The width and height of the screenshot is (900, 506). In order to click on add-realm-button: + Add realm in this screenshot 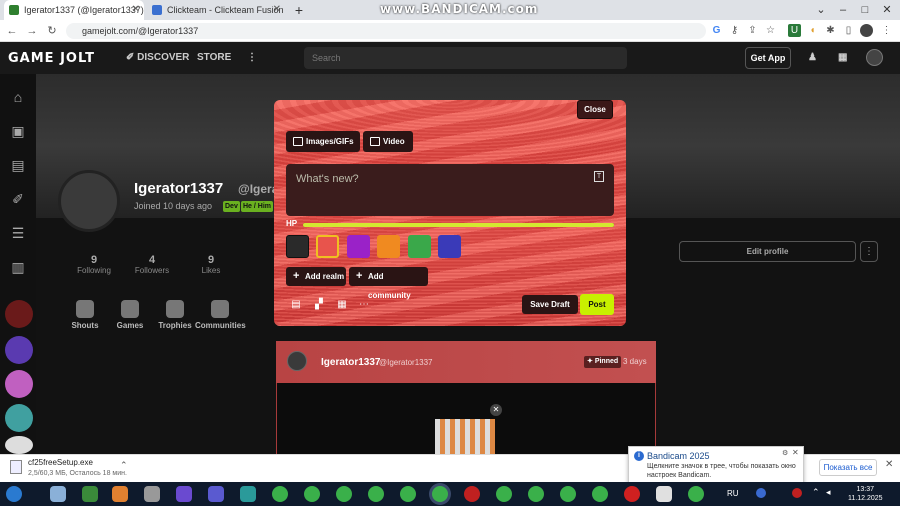, I will do `click(316, 276)`.